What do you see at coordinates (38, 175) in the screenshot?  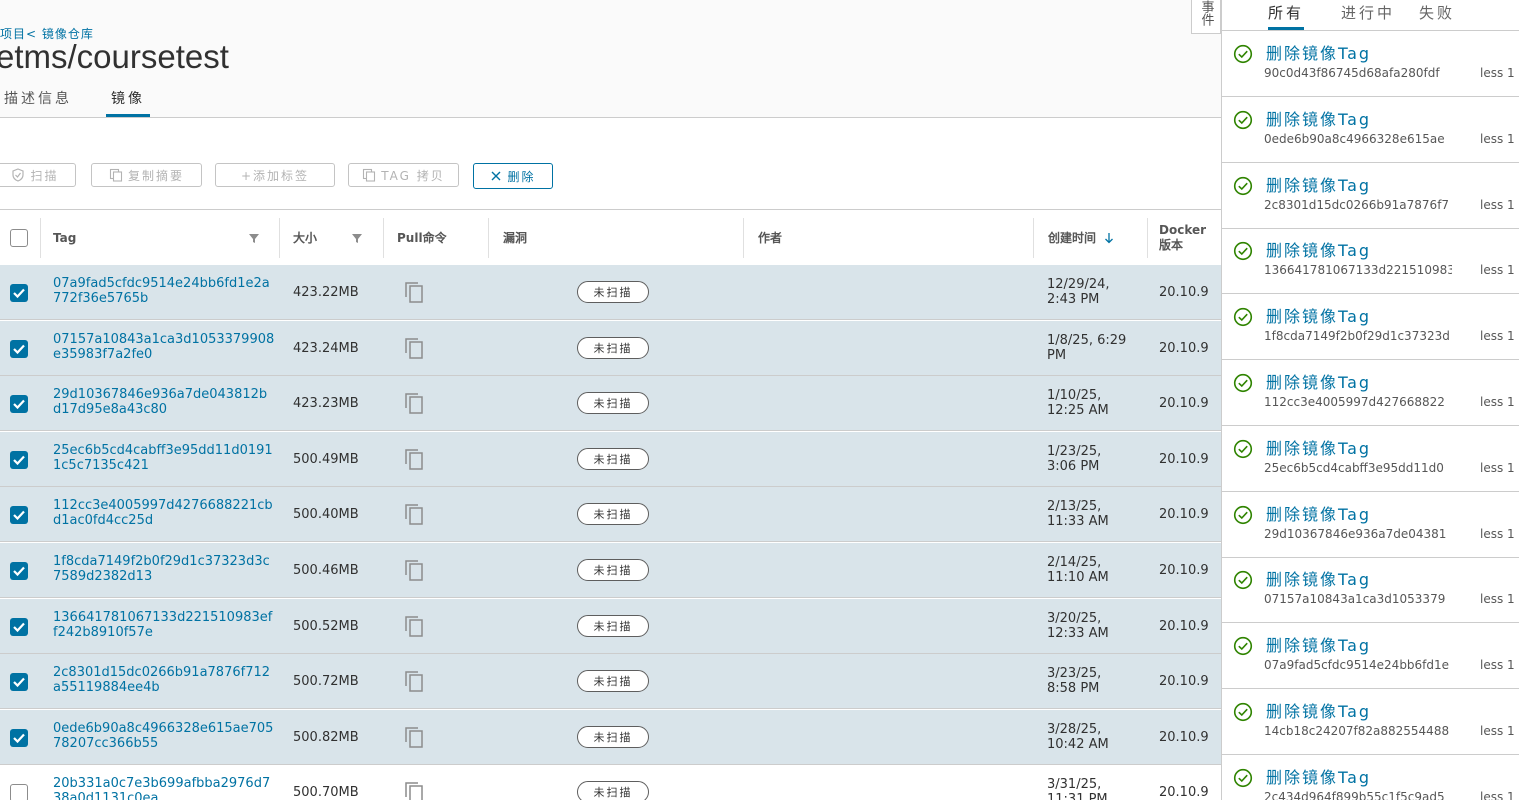 I see `scan-button: 扫描` at bounding box center [38, 175].